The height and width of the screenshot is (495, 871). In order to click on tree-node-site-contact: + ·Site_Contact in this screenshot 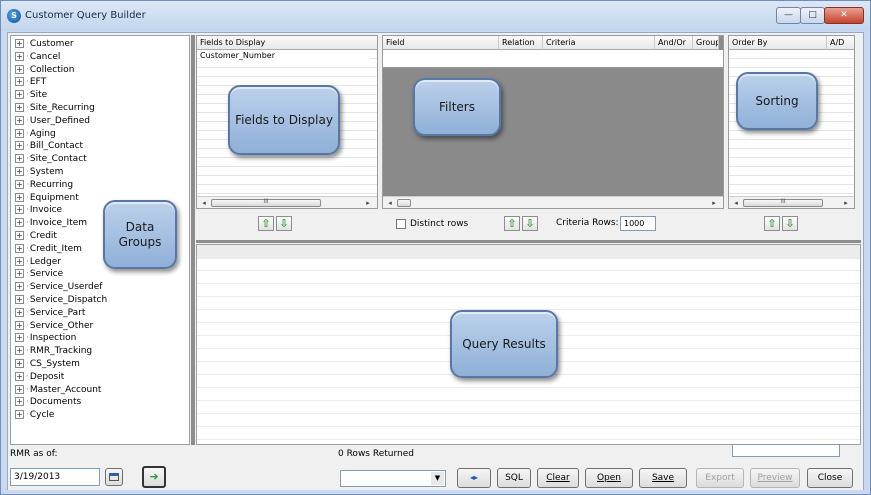, I will do `click(51, 159)`.